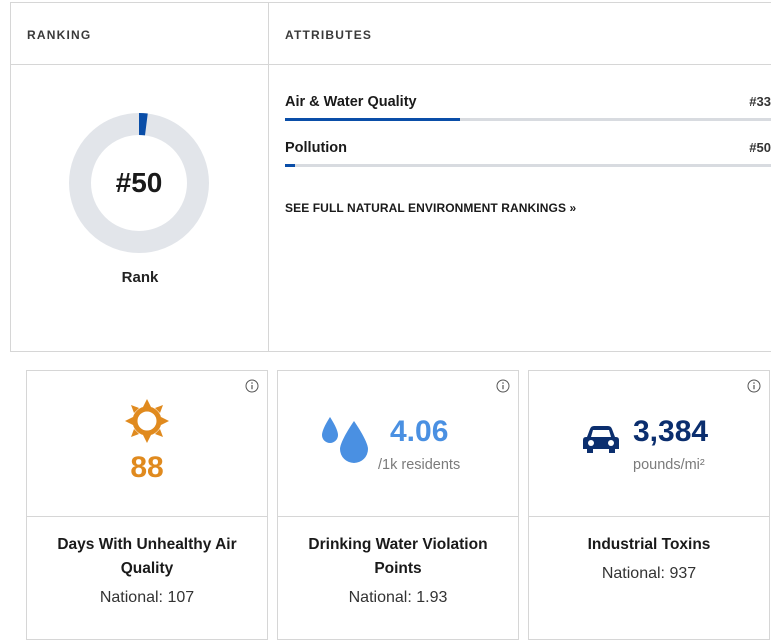 The image size is (771, 640). I want to click on car-icon, so click(601, 439).